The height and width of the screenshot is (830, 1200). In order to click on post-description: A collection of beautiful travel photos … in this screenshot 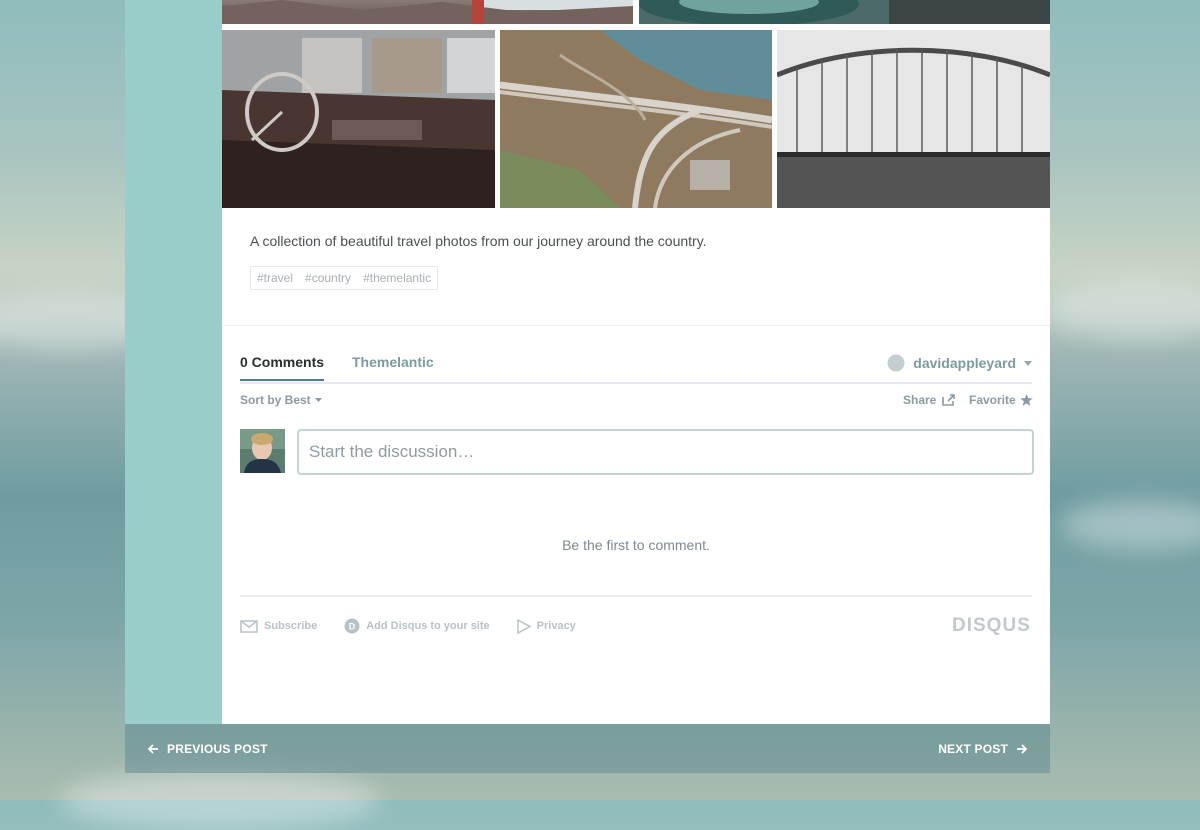, I will do `click(478, 241)`.